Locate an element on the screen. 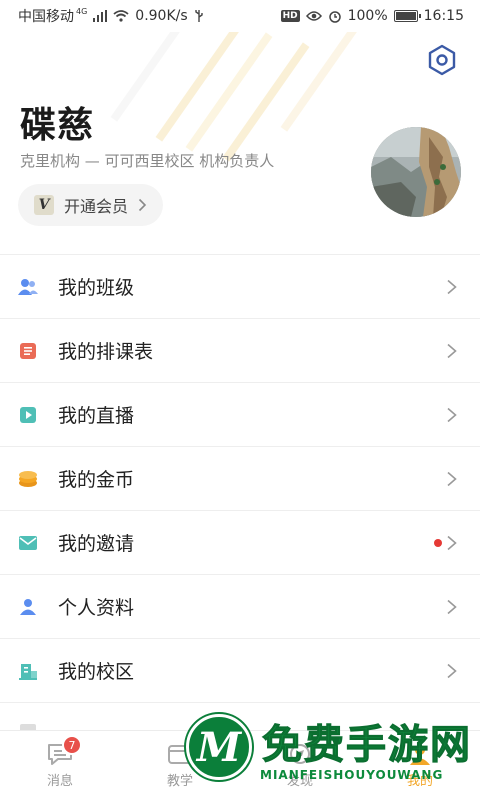 The height and width of the screenshot is (800, 480). menu-item-label: 我的排课表 is located at coordinates (106, 352).